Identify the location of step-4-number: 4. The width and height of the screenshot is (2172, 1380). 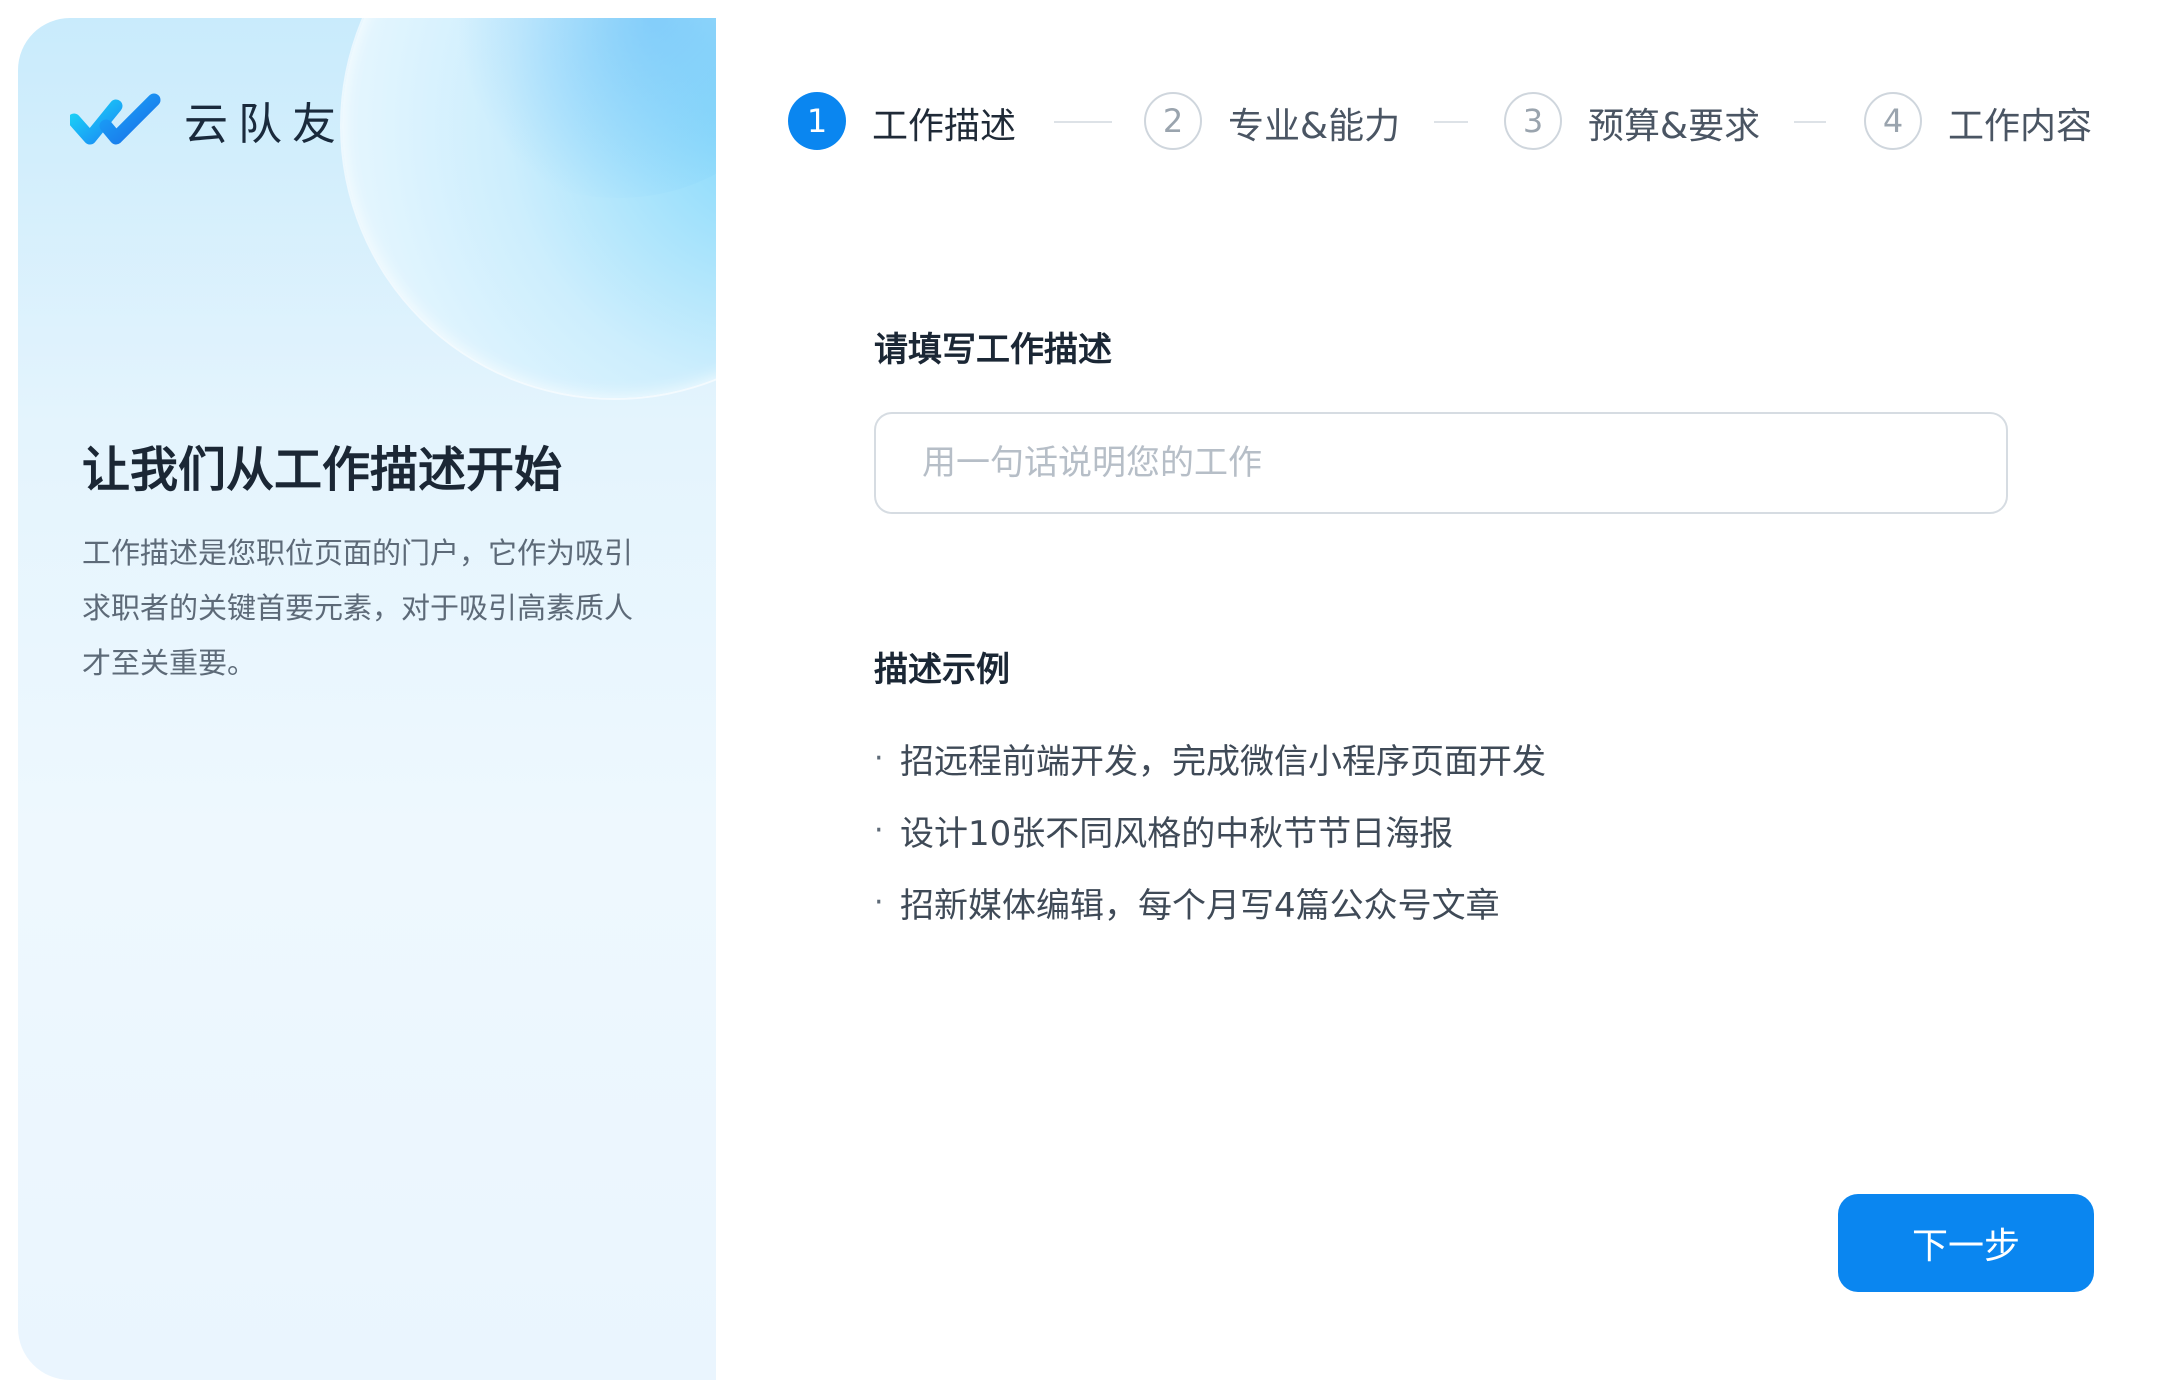
(1893, 121).